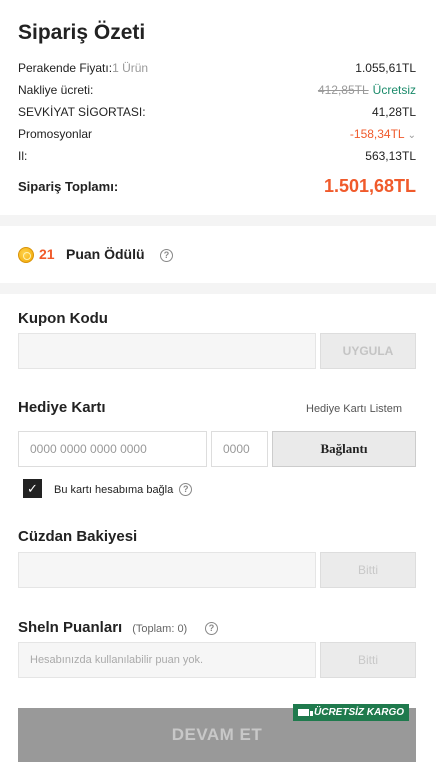 The height and width of the screenshot is (772, 436). Describe the element at coordinates (63, 318) in the screenshot. I see `coupon-title: Kupon Kodu` at that location.